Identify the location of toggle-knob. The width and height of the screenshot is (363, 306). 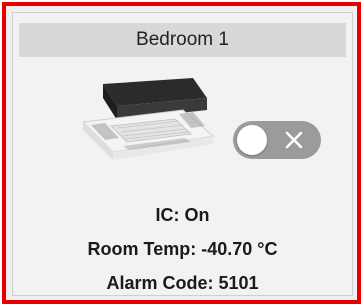
(252, 140).